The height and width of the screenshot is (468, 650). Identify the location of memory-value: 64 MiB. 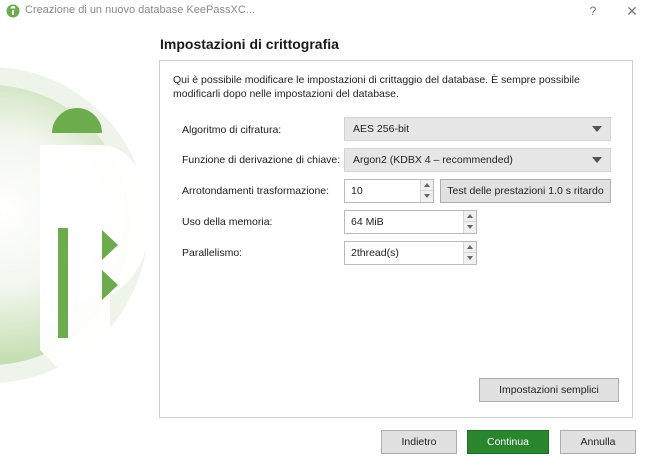
(367, 222).